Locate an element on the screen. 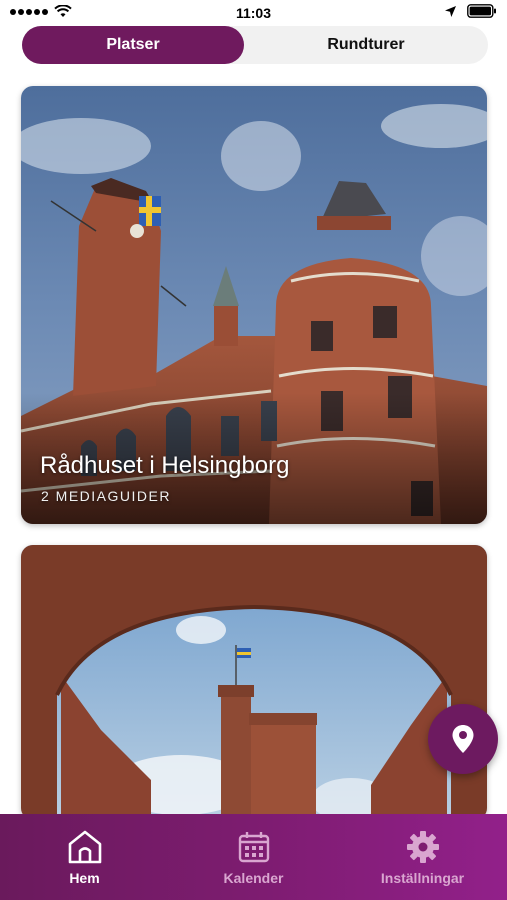 This screenshot has width=507, height=900. tab-label: Inställningar is located at coordinates (422, 878).